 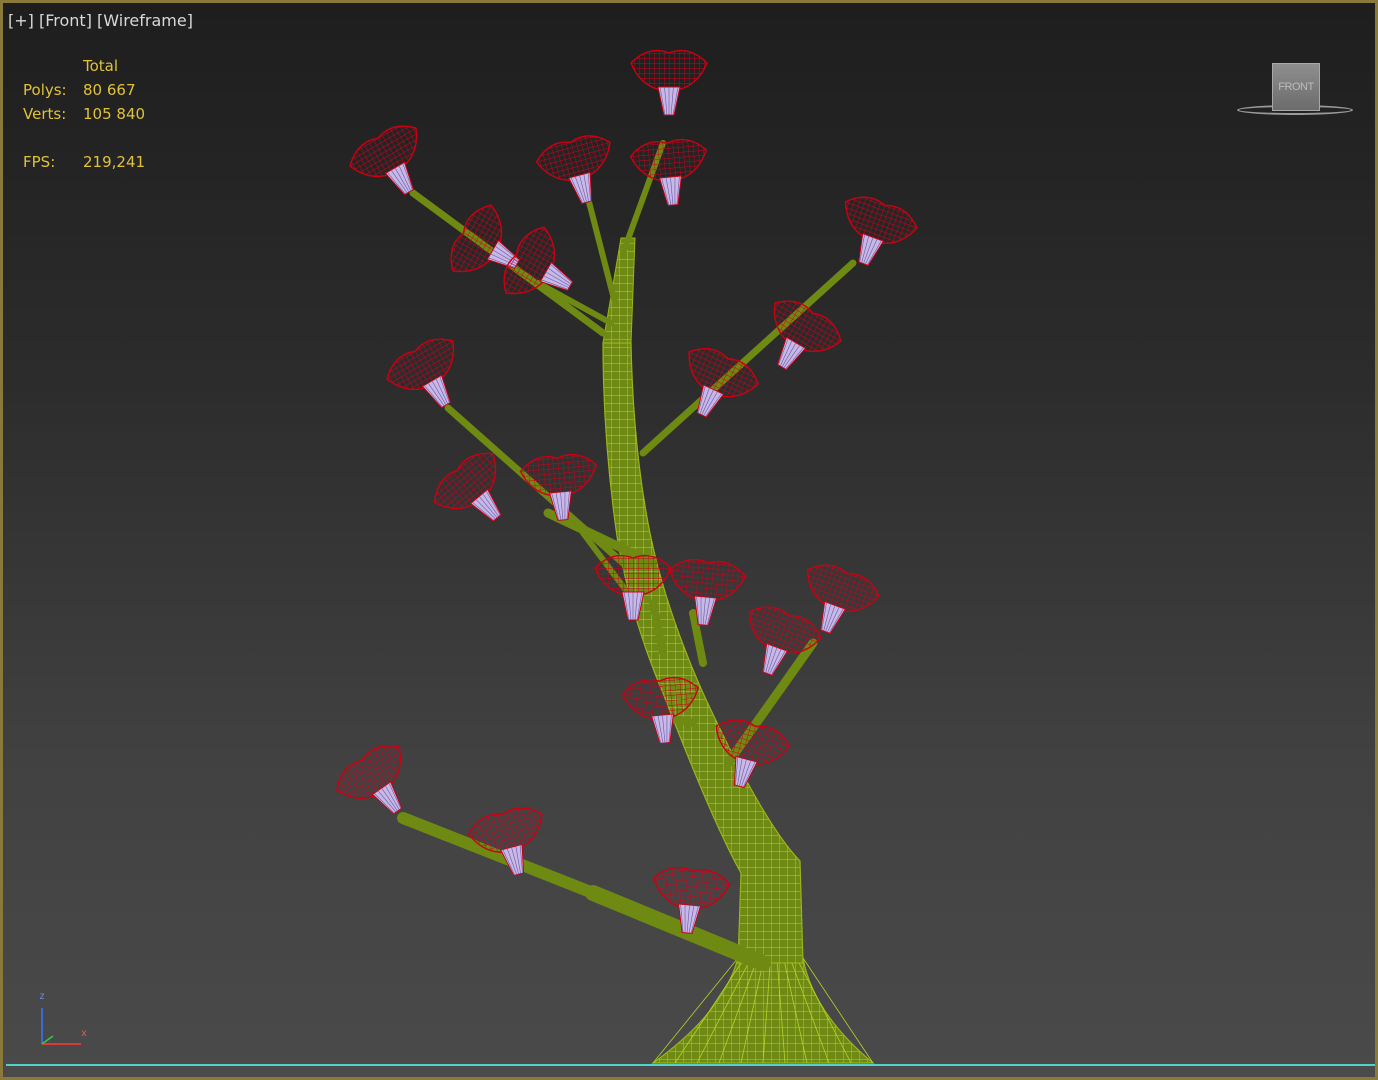 I want to click on ground-grid-line, so click(x=690, y=1065).